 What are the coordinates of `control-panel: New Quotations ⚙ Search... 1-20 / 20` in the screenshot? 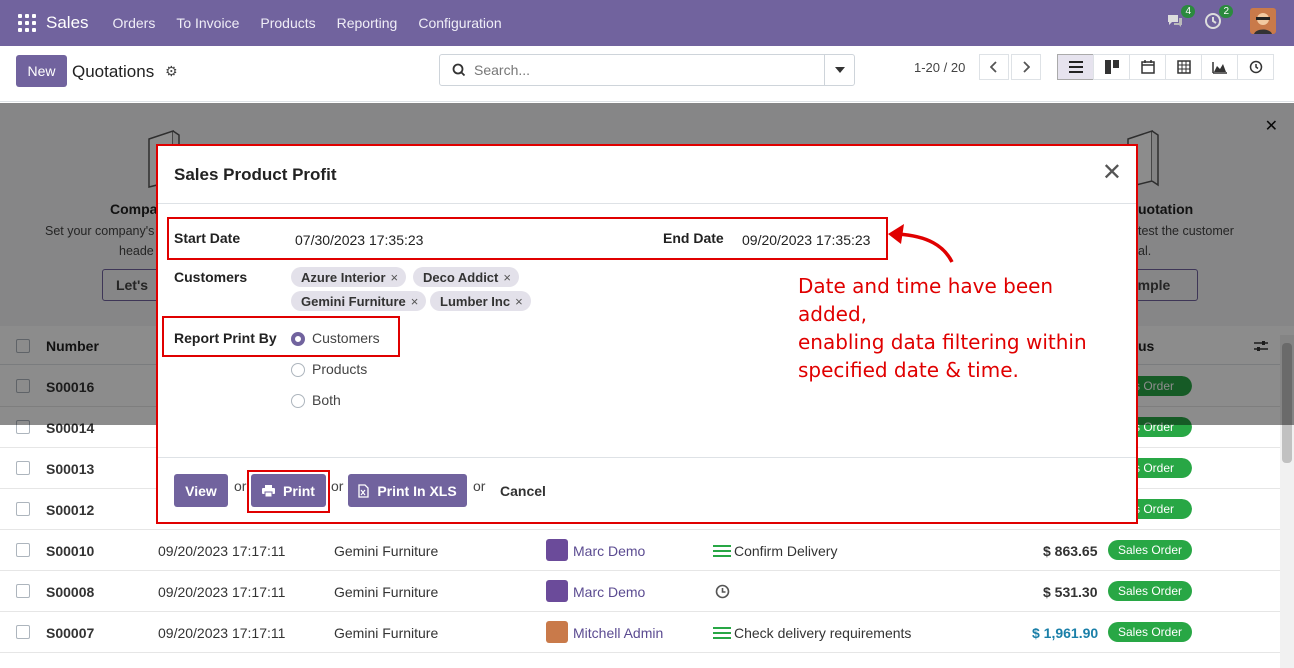 It's located at (647, 74).